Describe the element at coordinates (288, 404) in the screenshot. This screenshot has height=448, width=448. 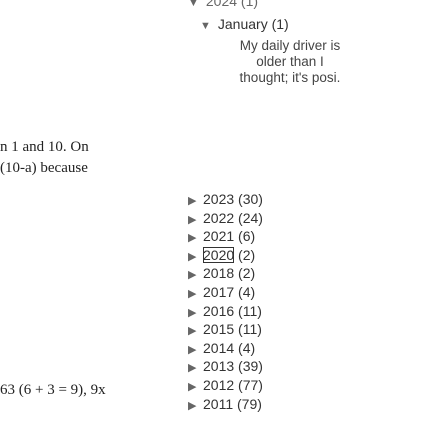
I see `archive-year-item: ▶ 2011 (79)` at that location.